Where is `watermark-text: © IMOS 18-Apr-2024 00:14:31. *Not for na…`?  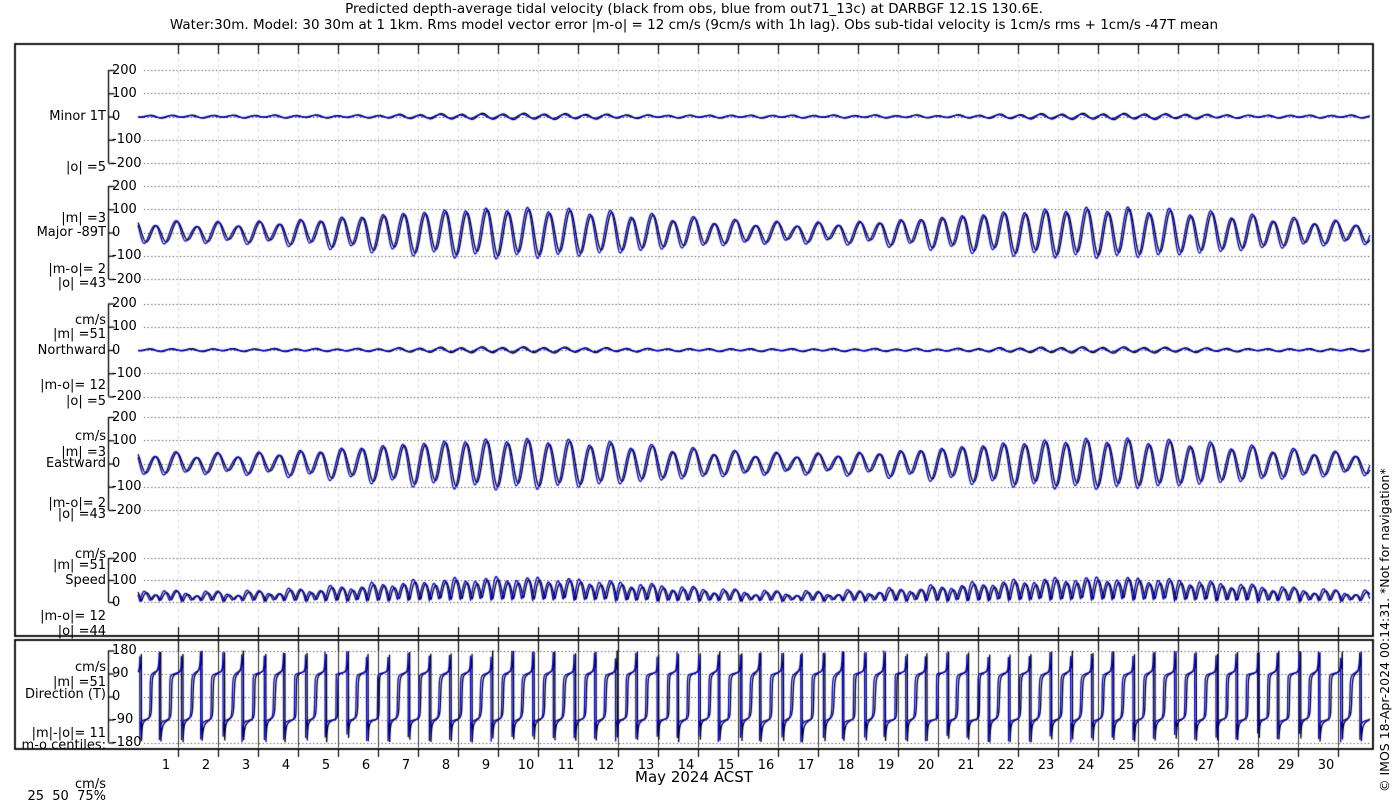 watermark-text: © IMOS 18-Apr-2024 00:14:31. *Not for na… is located at coordinates (1384, 630).